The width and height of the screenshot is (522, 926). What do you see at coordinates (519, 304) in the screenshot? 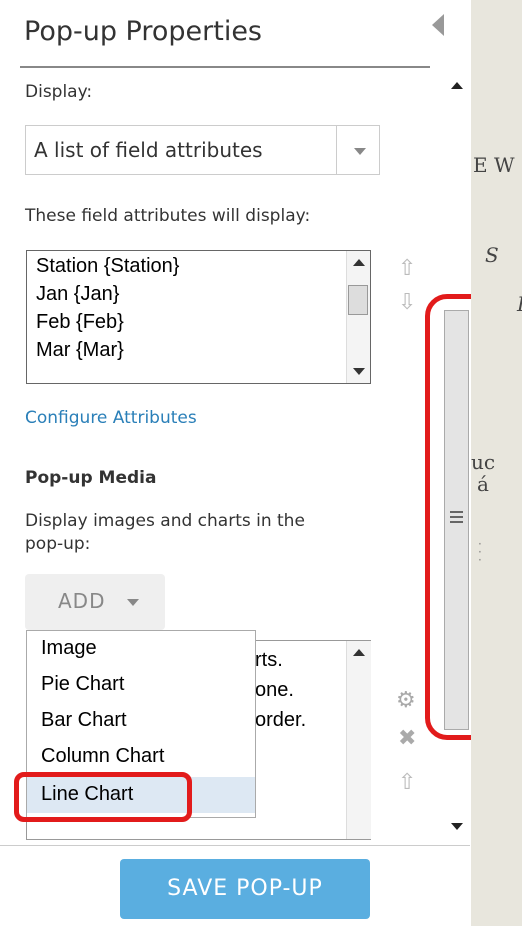
I see `map-label: I` at bounding box center [519, 304].